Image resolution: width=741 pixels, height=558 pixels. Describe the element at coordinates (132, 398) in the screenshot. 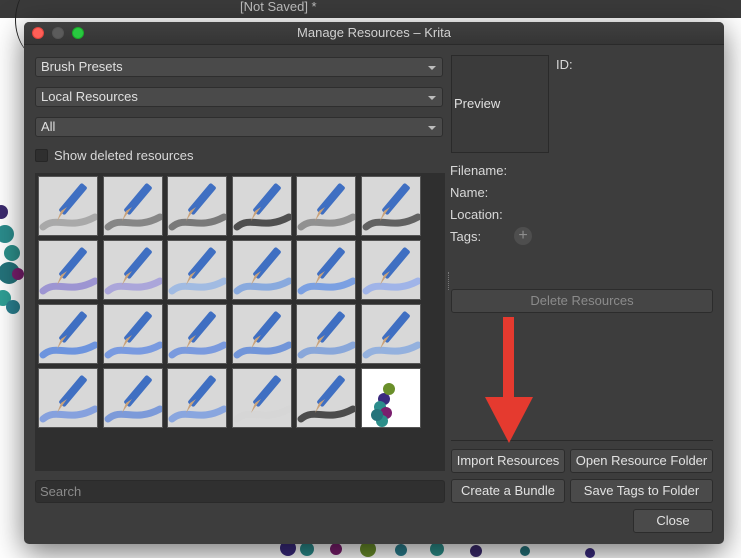

I see `brush-bristle-preset-thumbnail` at that location.